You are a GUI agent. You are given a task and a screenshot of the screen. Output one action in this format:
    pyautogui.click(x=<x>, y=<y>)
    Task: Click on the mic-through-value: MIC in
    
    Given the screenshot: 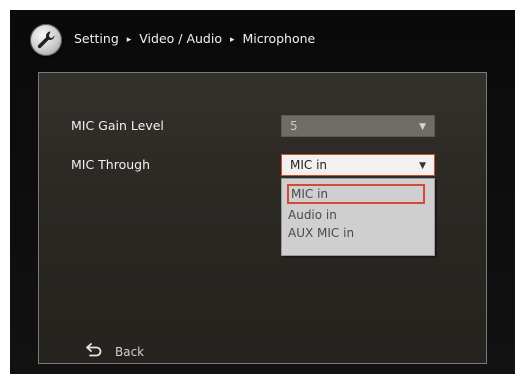 What is the action you would take?
    pyautogui.click(x=309, y=165)
    